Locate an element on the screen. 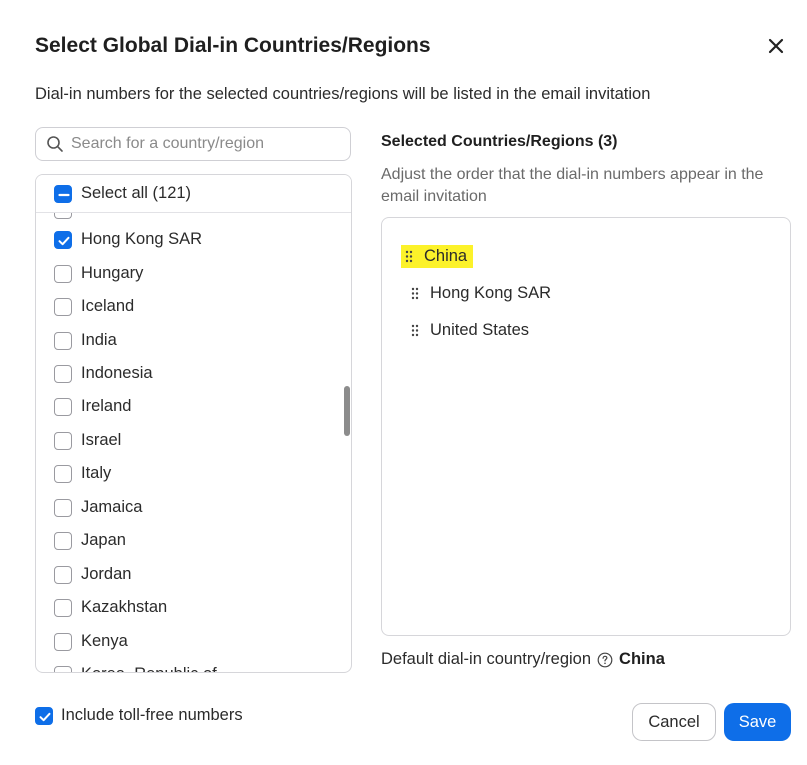 Image resolution: width=807 pixels, height=765 pixels. select-all-row: Select all (121) is located at coordinates (193, 194).